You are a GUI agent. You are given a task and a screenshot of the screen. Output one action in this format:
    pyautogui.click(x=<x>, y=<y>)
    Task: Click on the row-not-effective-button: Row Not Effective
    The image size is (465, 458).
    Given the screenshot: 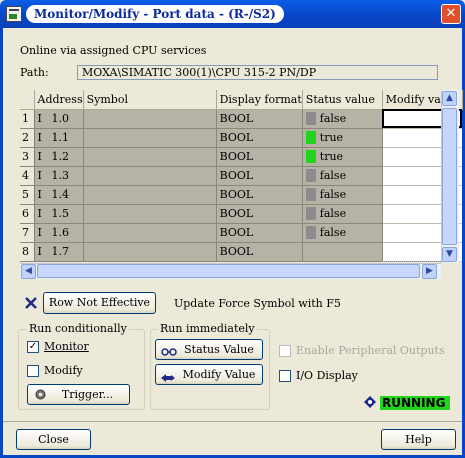 What is the action you would take?
    pyautogui.click(x=99, y=303)
    